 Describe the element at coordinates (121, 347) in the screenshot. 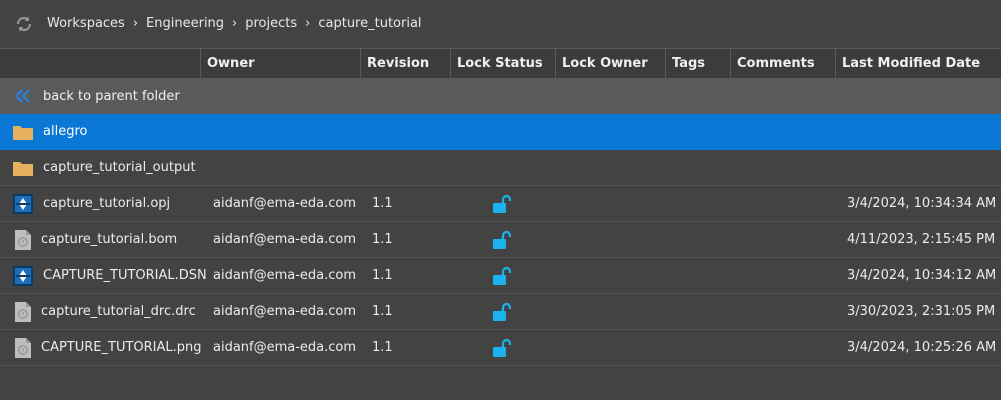

I see `file-name: CAPTURE_TUTORIAL.png` at that location.